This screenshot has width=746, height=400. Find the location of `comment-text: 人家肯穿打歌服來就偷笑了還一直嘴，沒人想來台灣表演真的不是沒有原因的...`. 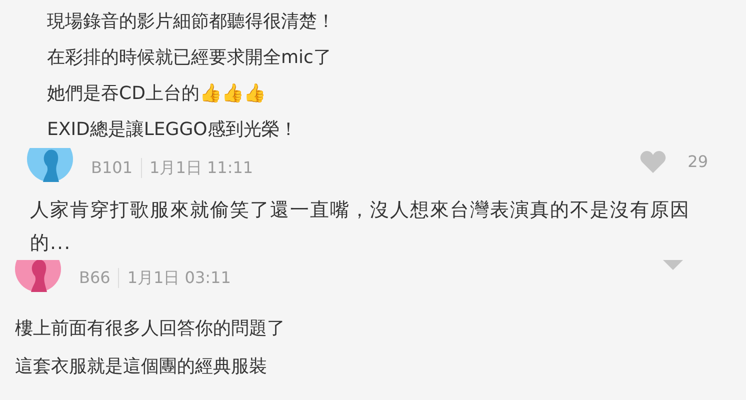

comment-text: 人家肯穿打歌服來就偷笑了還一直嘴，沒人想來台灣表演真的不是沒有原因的... is located at coordinates (360, 227).